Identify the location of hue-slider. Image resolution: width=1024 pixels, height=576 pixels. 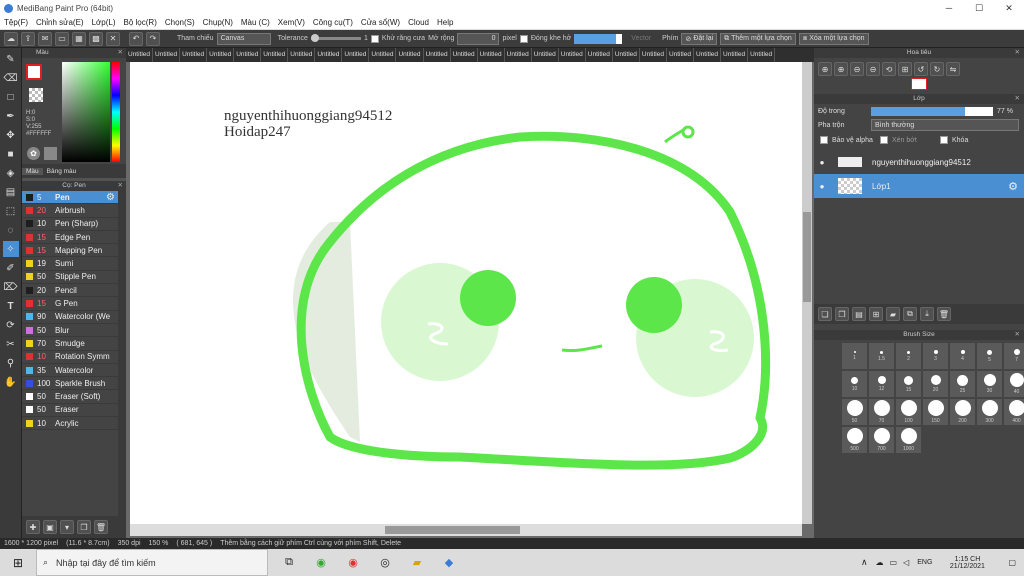
(116, 112).